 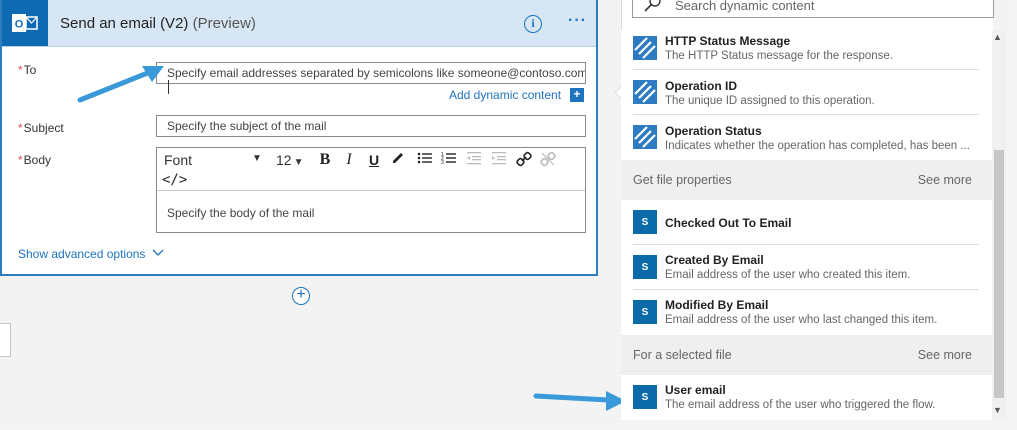 What do you see at coordinates (374, 160) in the screenshot?
I see `underline-icon: U` at bounding box center [374, 160].